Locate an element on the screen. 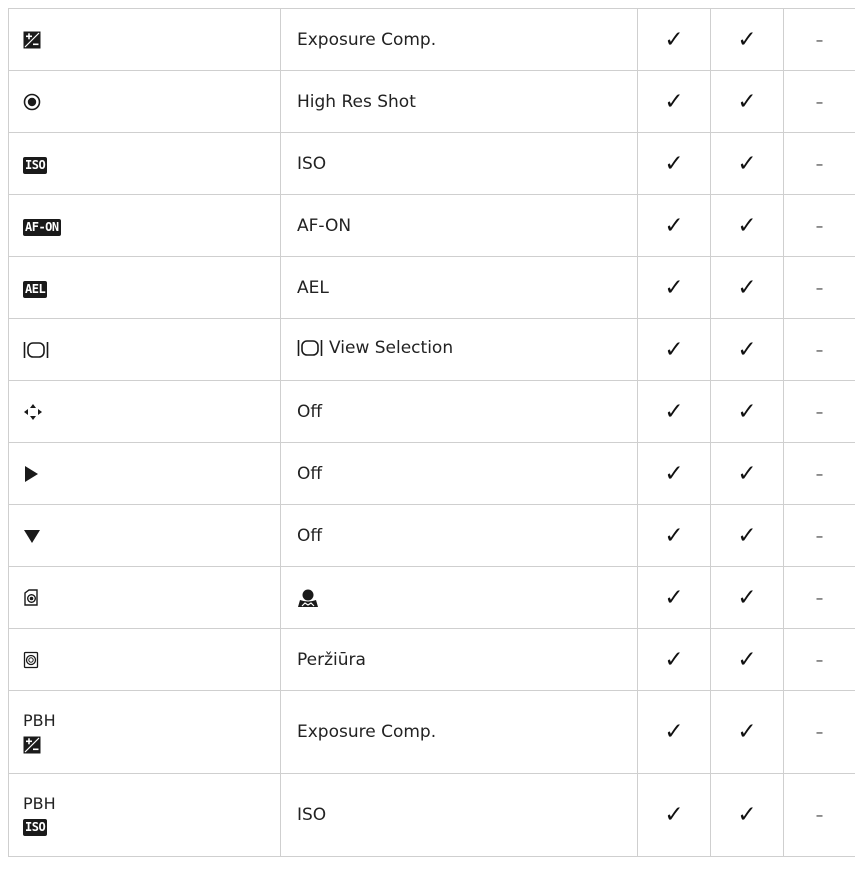 The width and height of the screenshot is (855, 885). arrow-pad-icon is located at coordinates (33, 412).